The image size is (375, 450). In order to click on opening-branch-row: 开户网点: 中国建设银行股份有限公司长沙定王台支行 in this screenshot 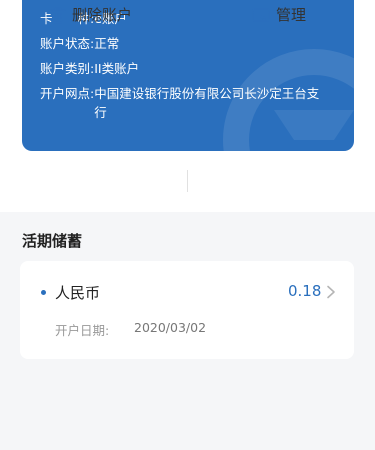, I will do `click(181, 103)`.